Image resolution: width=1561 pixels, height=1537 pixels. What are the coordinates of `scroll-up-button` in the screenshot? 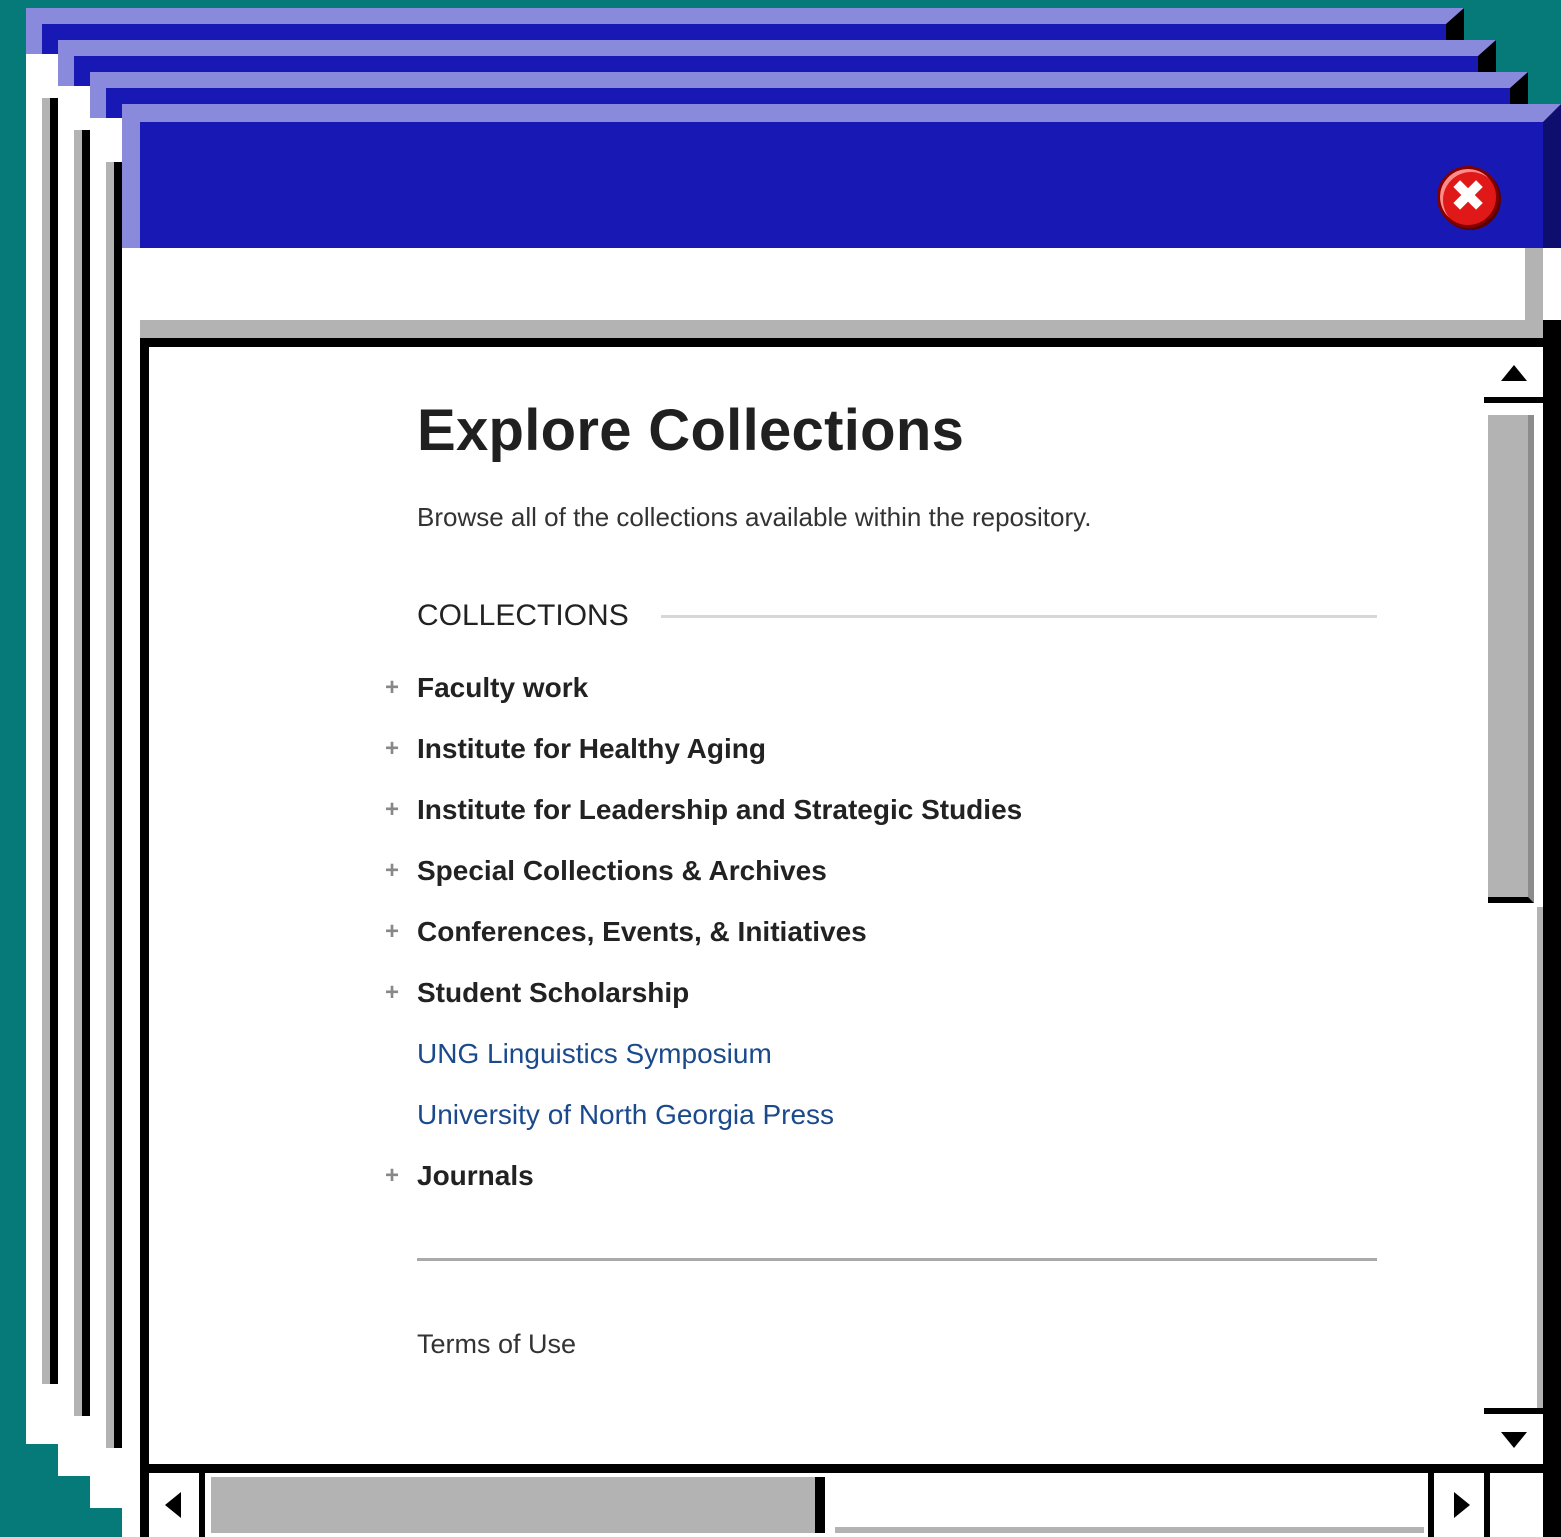 It's located at (1513, 375).